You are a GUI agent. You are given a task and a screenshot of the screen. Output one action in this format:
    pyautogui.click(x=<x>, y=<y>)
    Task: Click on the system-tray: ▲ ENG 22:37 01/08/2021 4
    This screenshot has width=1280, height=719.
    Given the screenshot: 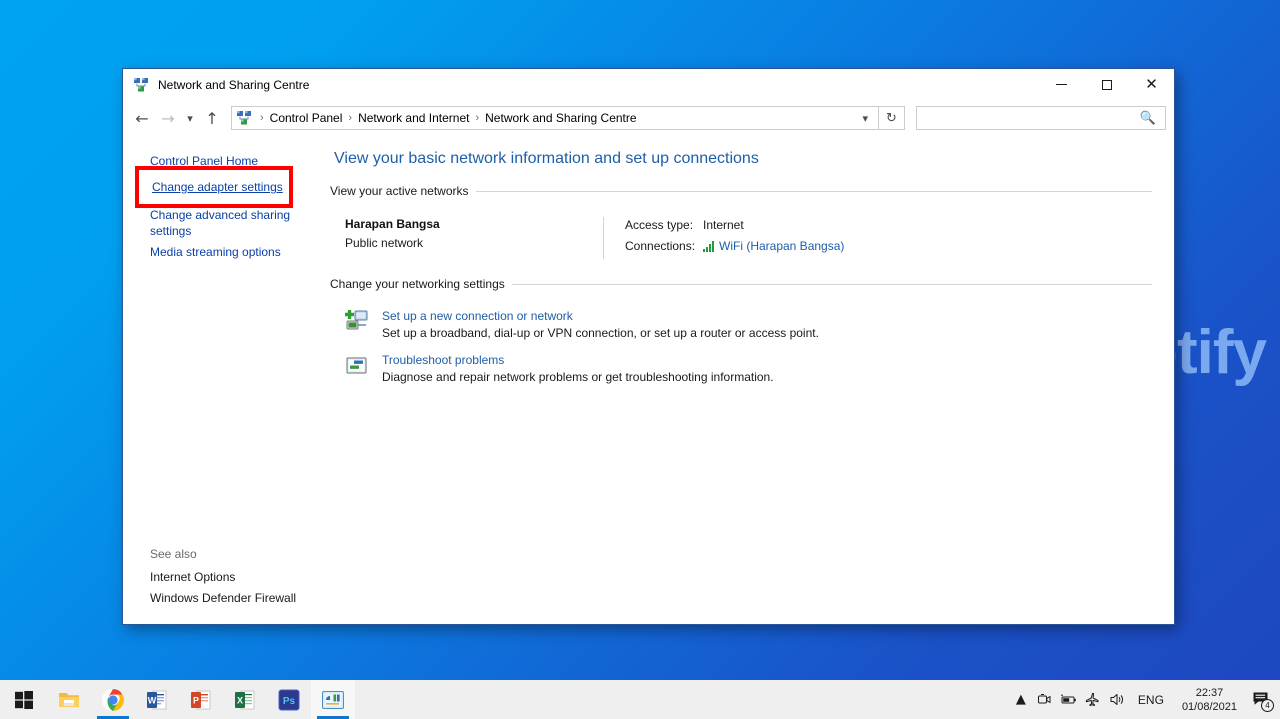 What is the action you would take?
    pyautogui.click(x=1144, y=699)
    